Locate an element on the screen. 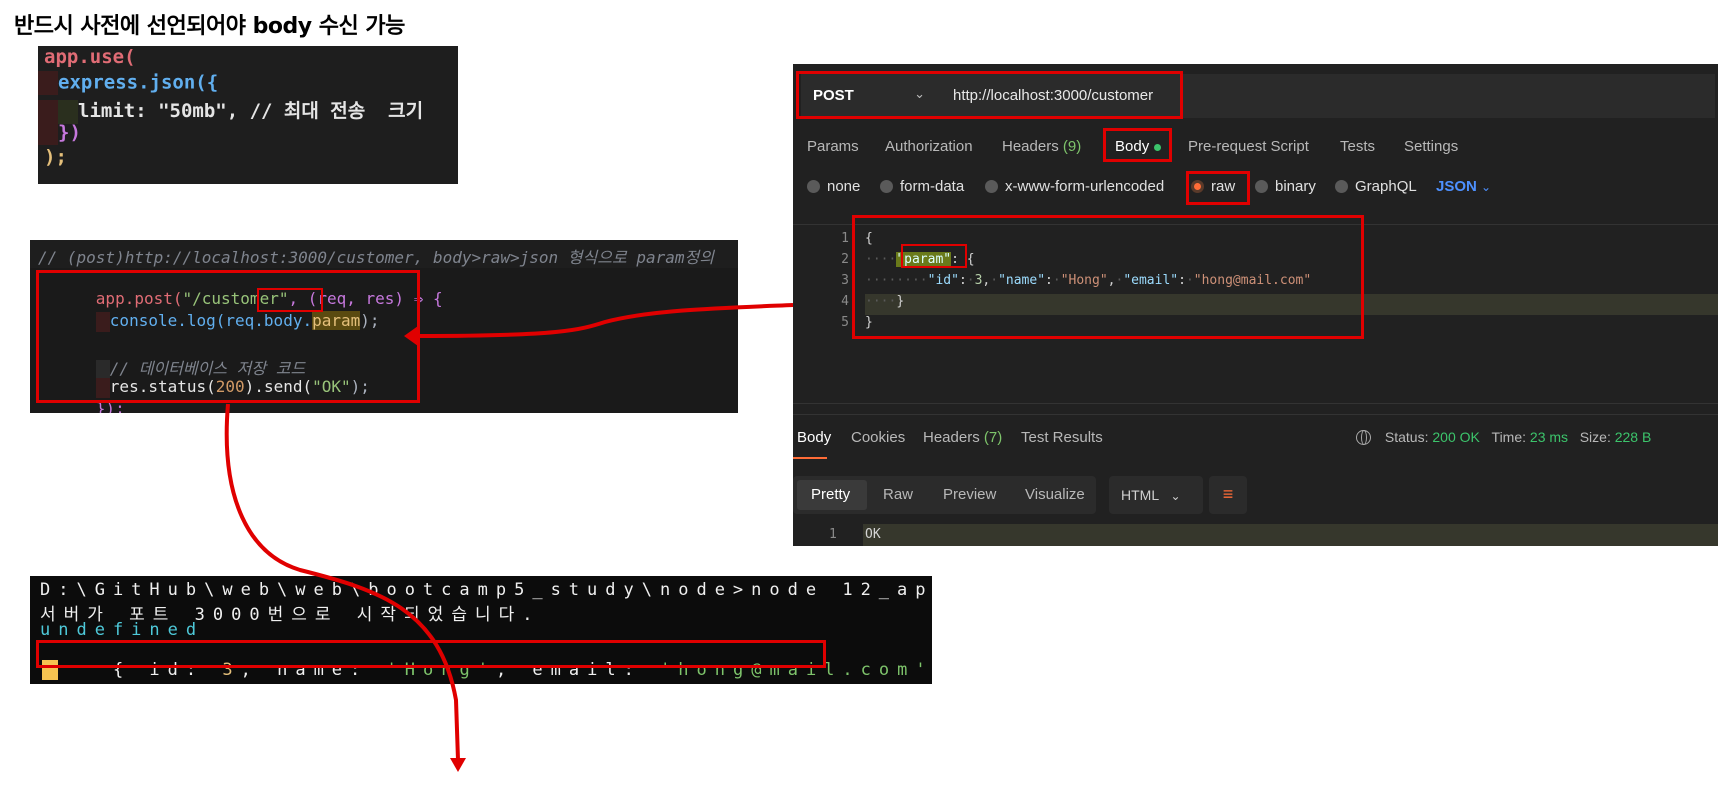 The width and height of the screenshot is (1718, 786). code-token-param: param is located at coordinates (336, 320).